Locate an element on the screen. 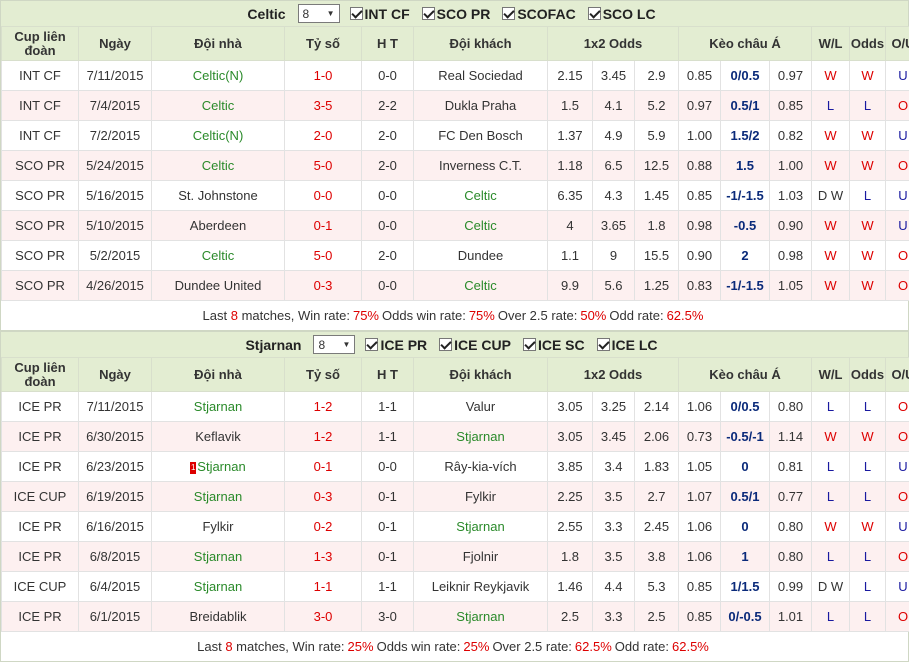 This screenshot has height=663, width=909. league-filter-checkbox: SCOFAC is located at coordinates (539, 14).